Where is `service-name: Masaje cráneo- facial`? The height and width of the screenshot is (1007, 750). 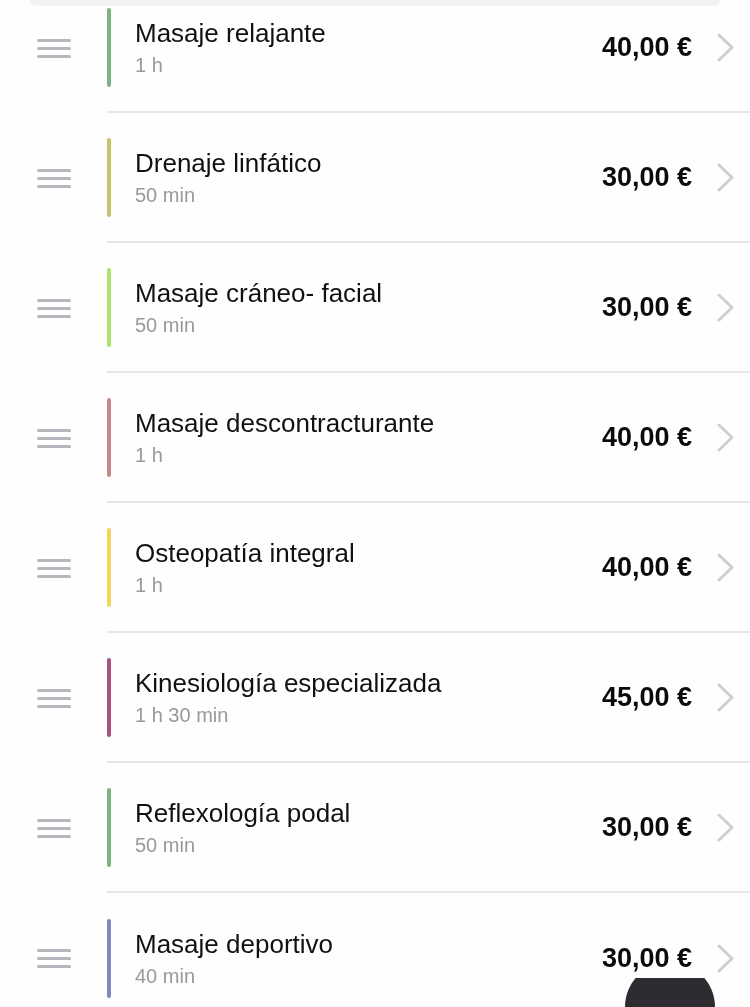 service-name: Masaje cráneo- facial is located at coordinates (259, 292).